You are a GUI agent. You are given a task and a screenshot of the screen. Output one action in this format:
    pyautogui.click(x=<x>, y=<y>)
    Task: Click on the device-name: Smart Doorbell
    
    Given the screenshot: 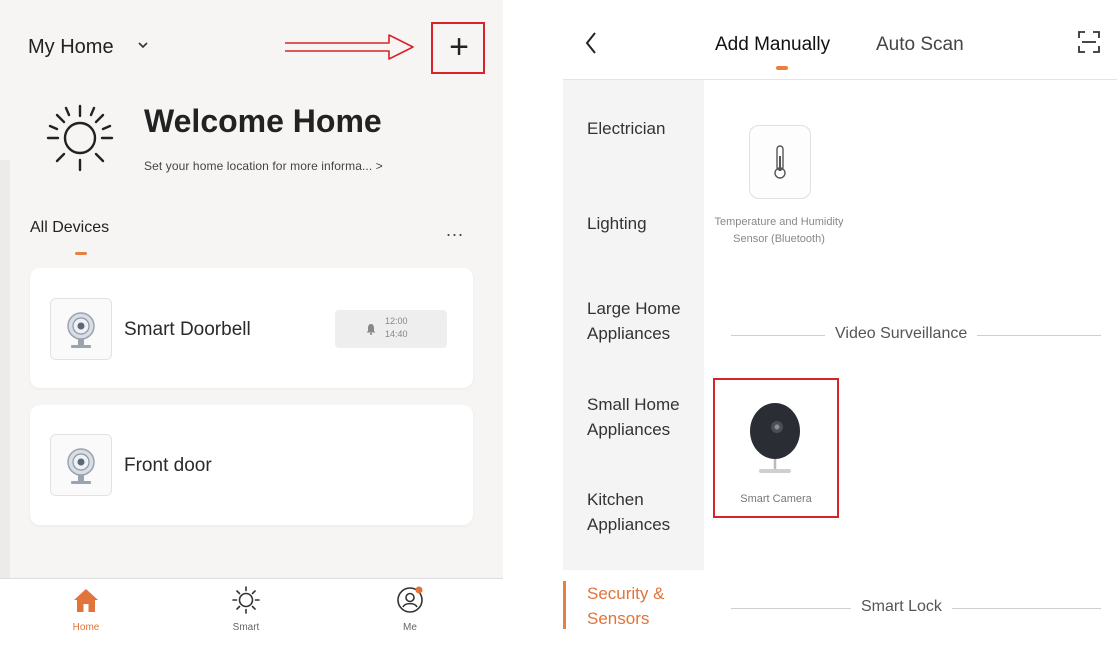 What is the action you would take?
    pyautogui.click(x=187, y=329)
    